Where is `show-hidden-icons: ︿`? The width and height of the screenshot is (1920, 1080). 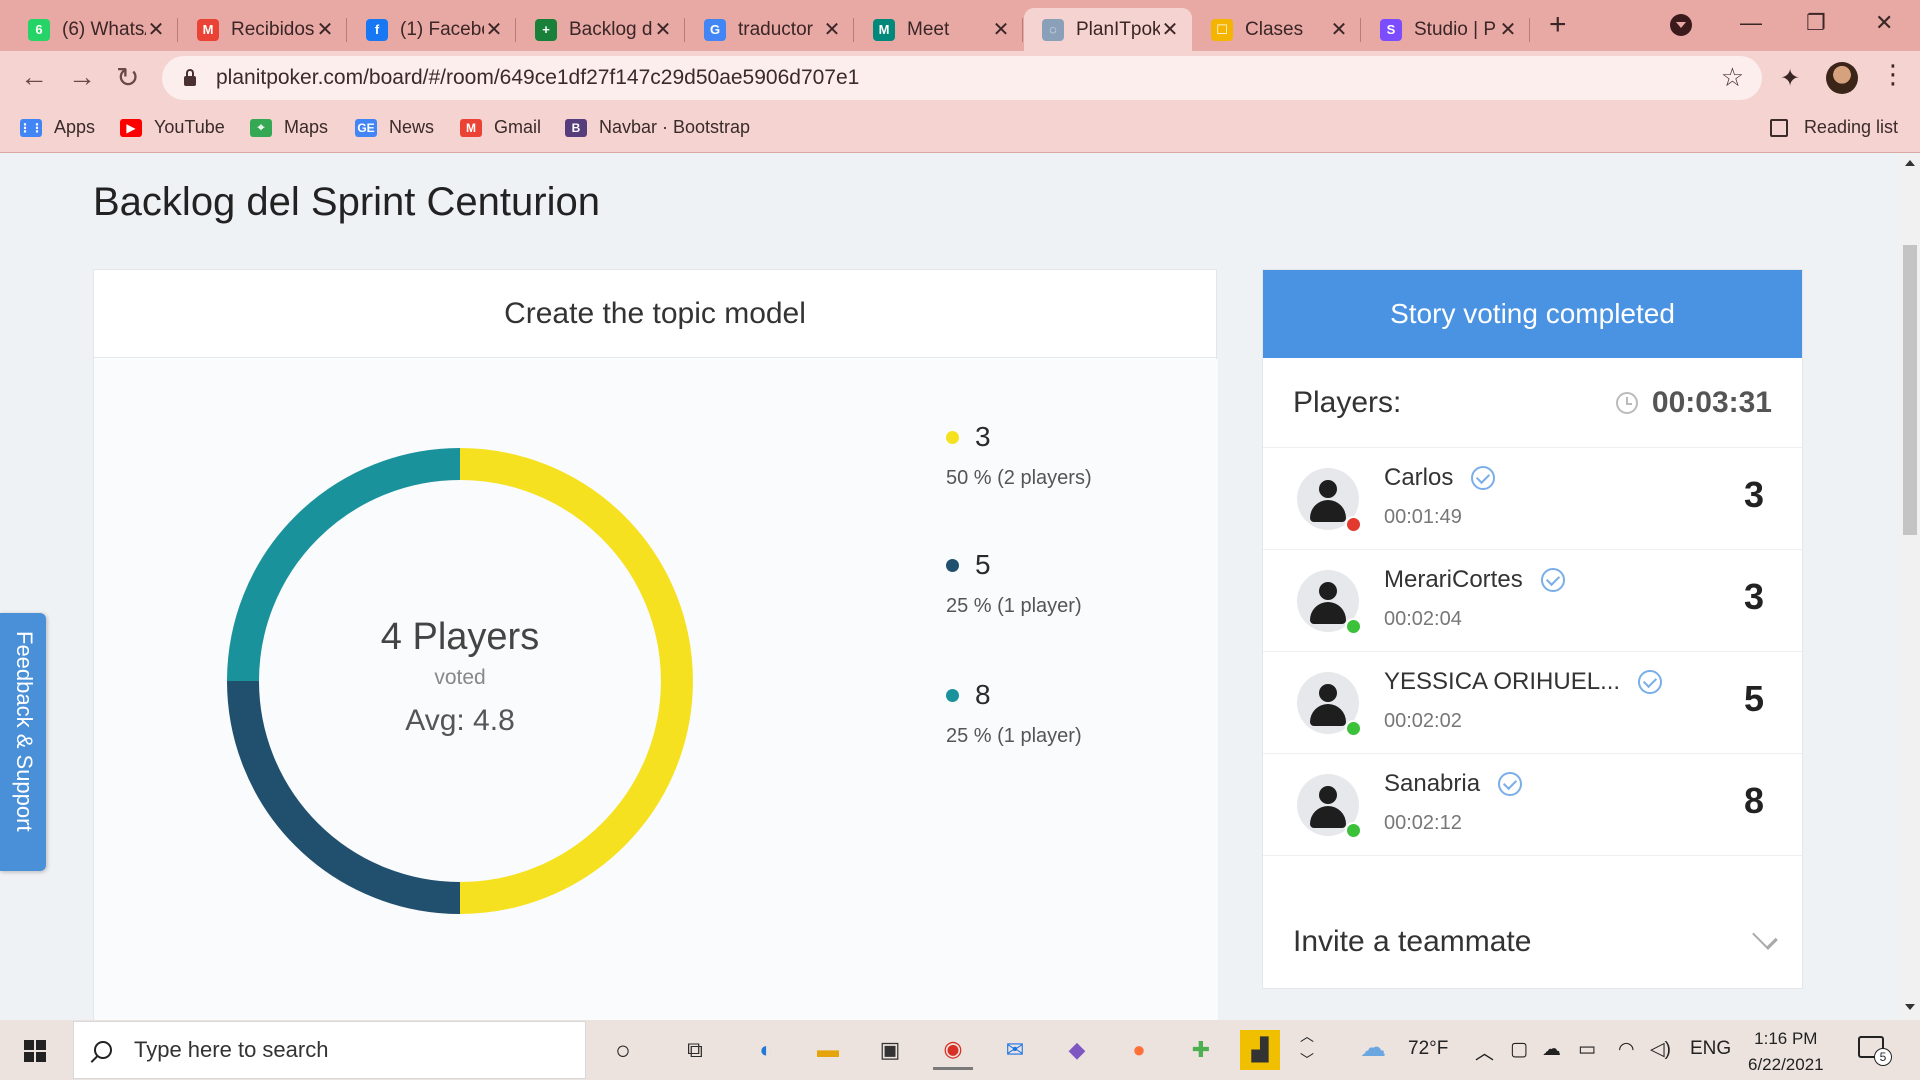 show-hidden-icons: ︿ is located at coordinates (1484, 1051).